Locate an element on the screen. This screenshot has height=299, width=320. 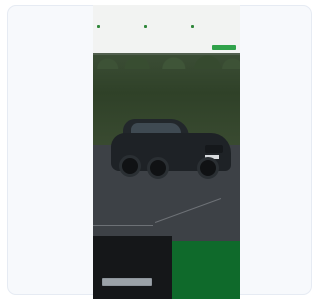
road-marking is located at coordinates (123, 225).